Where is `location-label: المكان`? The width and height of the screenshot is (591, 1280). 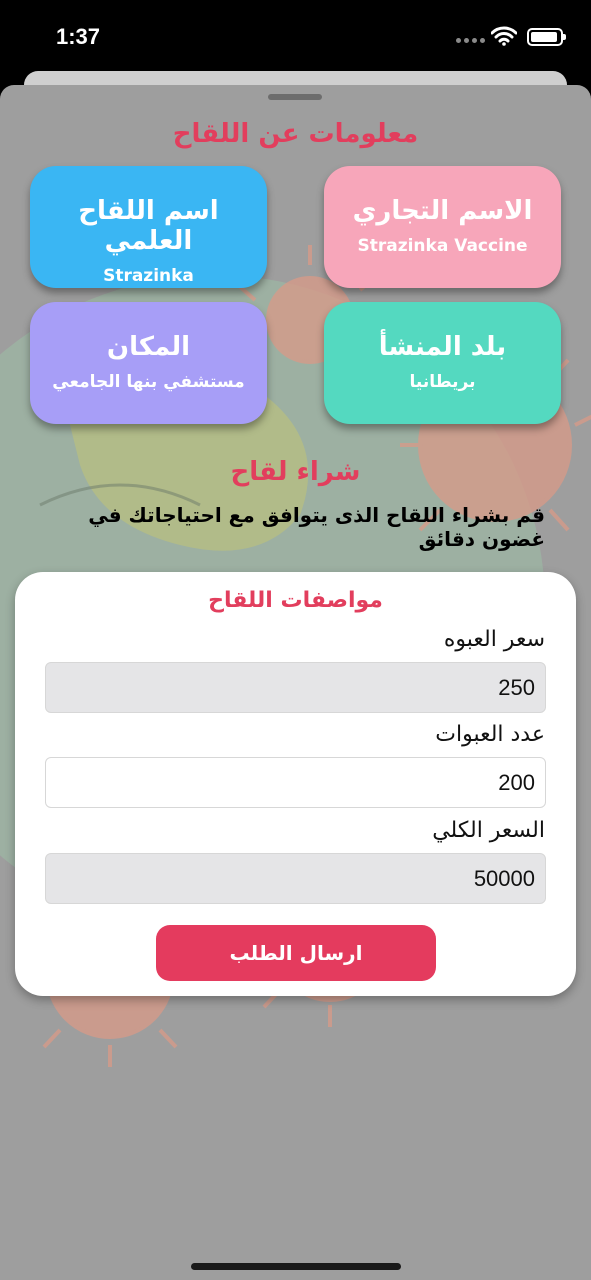 location-label: المكان is located at coordinates (148, 347).